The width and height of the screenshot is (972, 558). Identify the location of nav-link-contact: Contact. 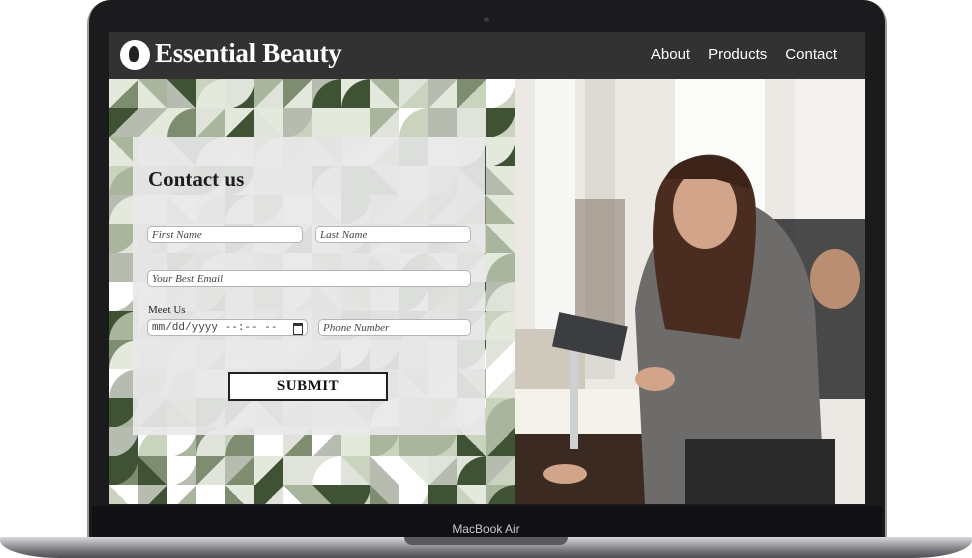
(811, 54).